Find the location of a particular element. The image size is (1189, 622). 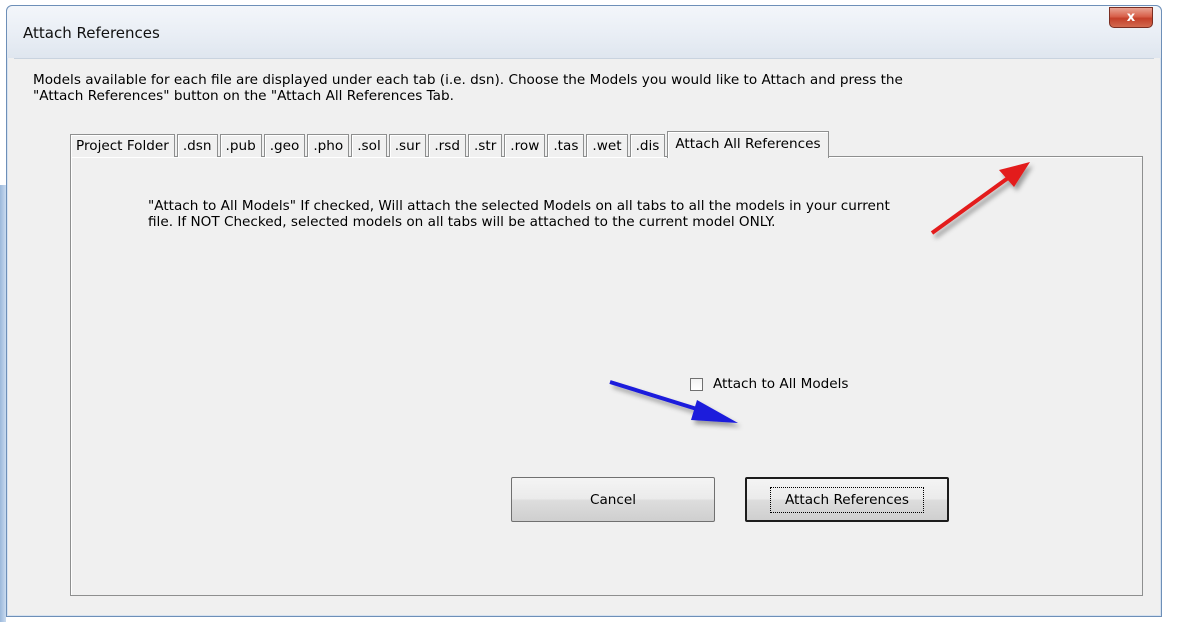

tab-attach-all-references: Attach All References is located at coordinates (748, 144).